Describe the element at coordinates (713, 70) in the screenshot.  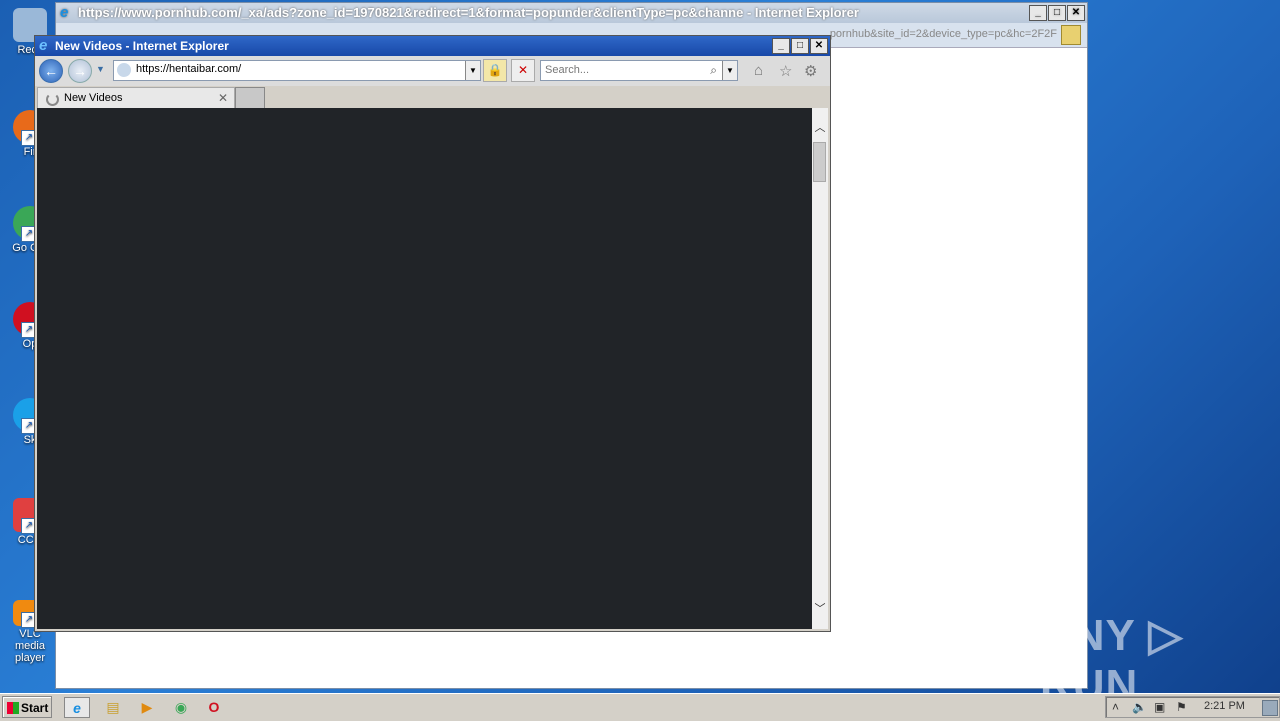
I see `search-icon: ⌕` at that location.